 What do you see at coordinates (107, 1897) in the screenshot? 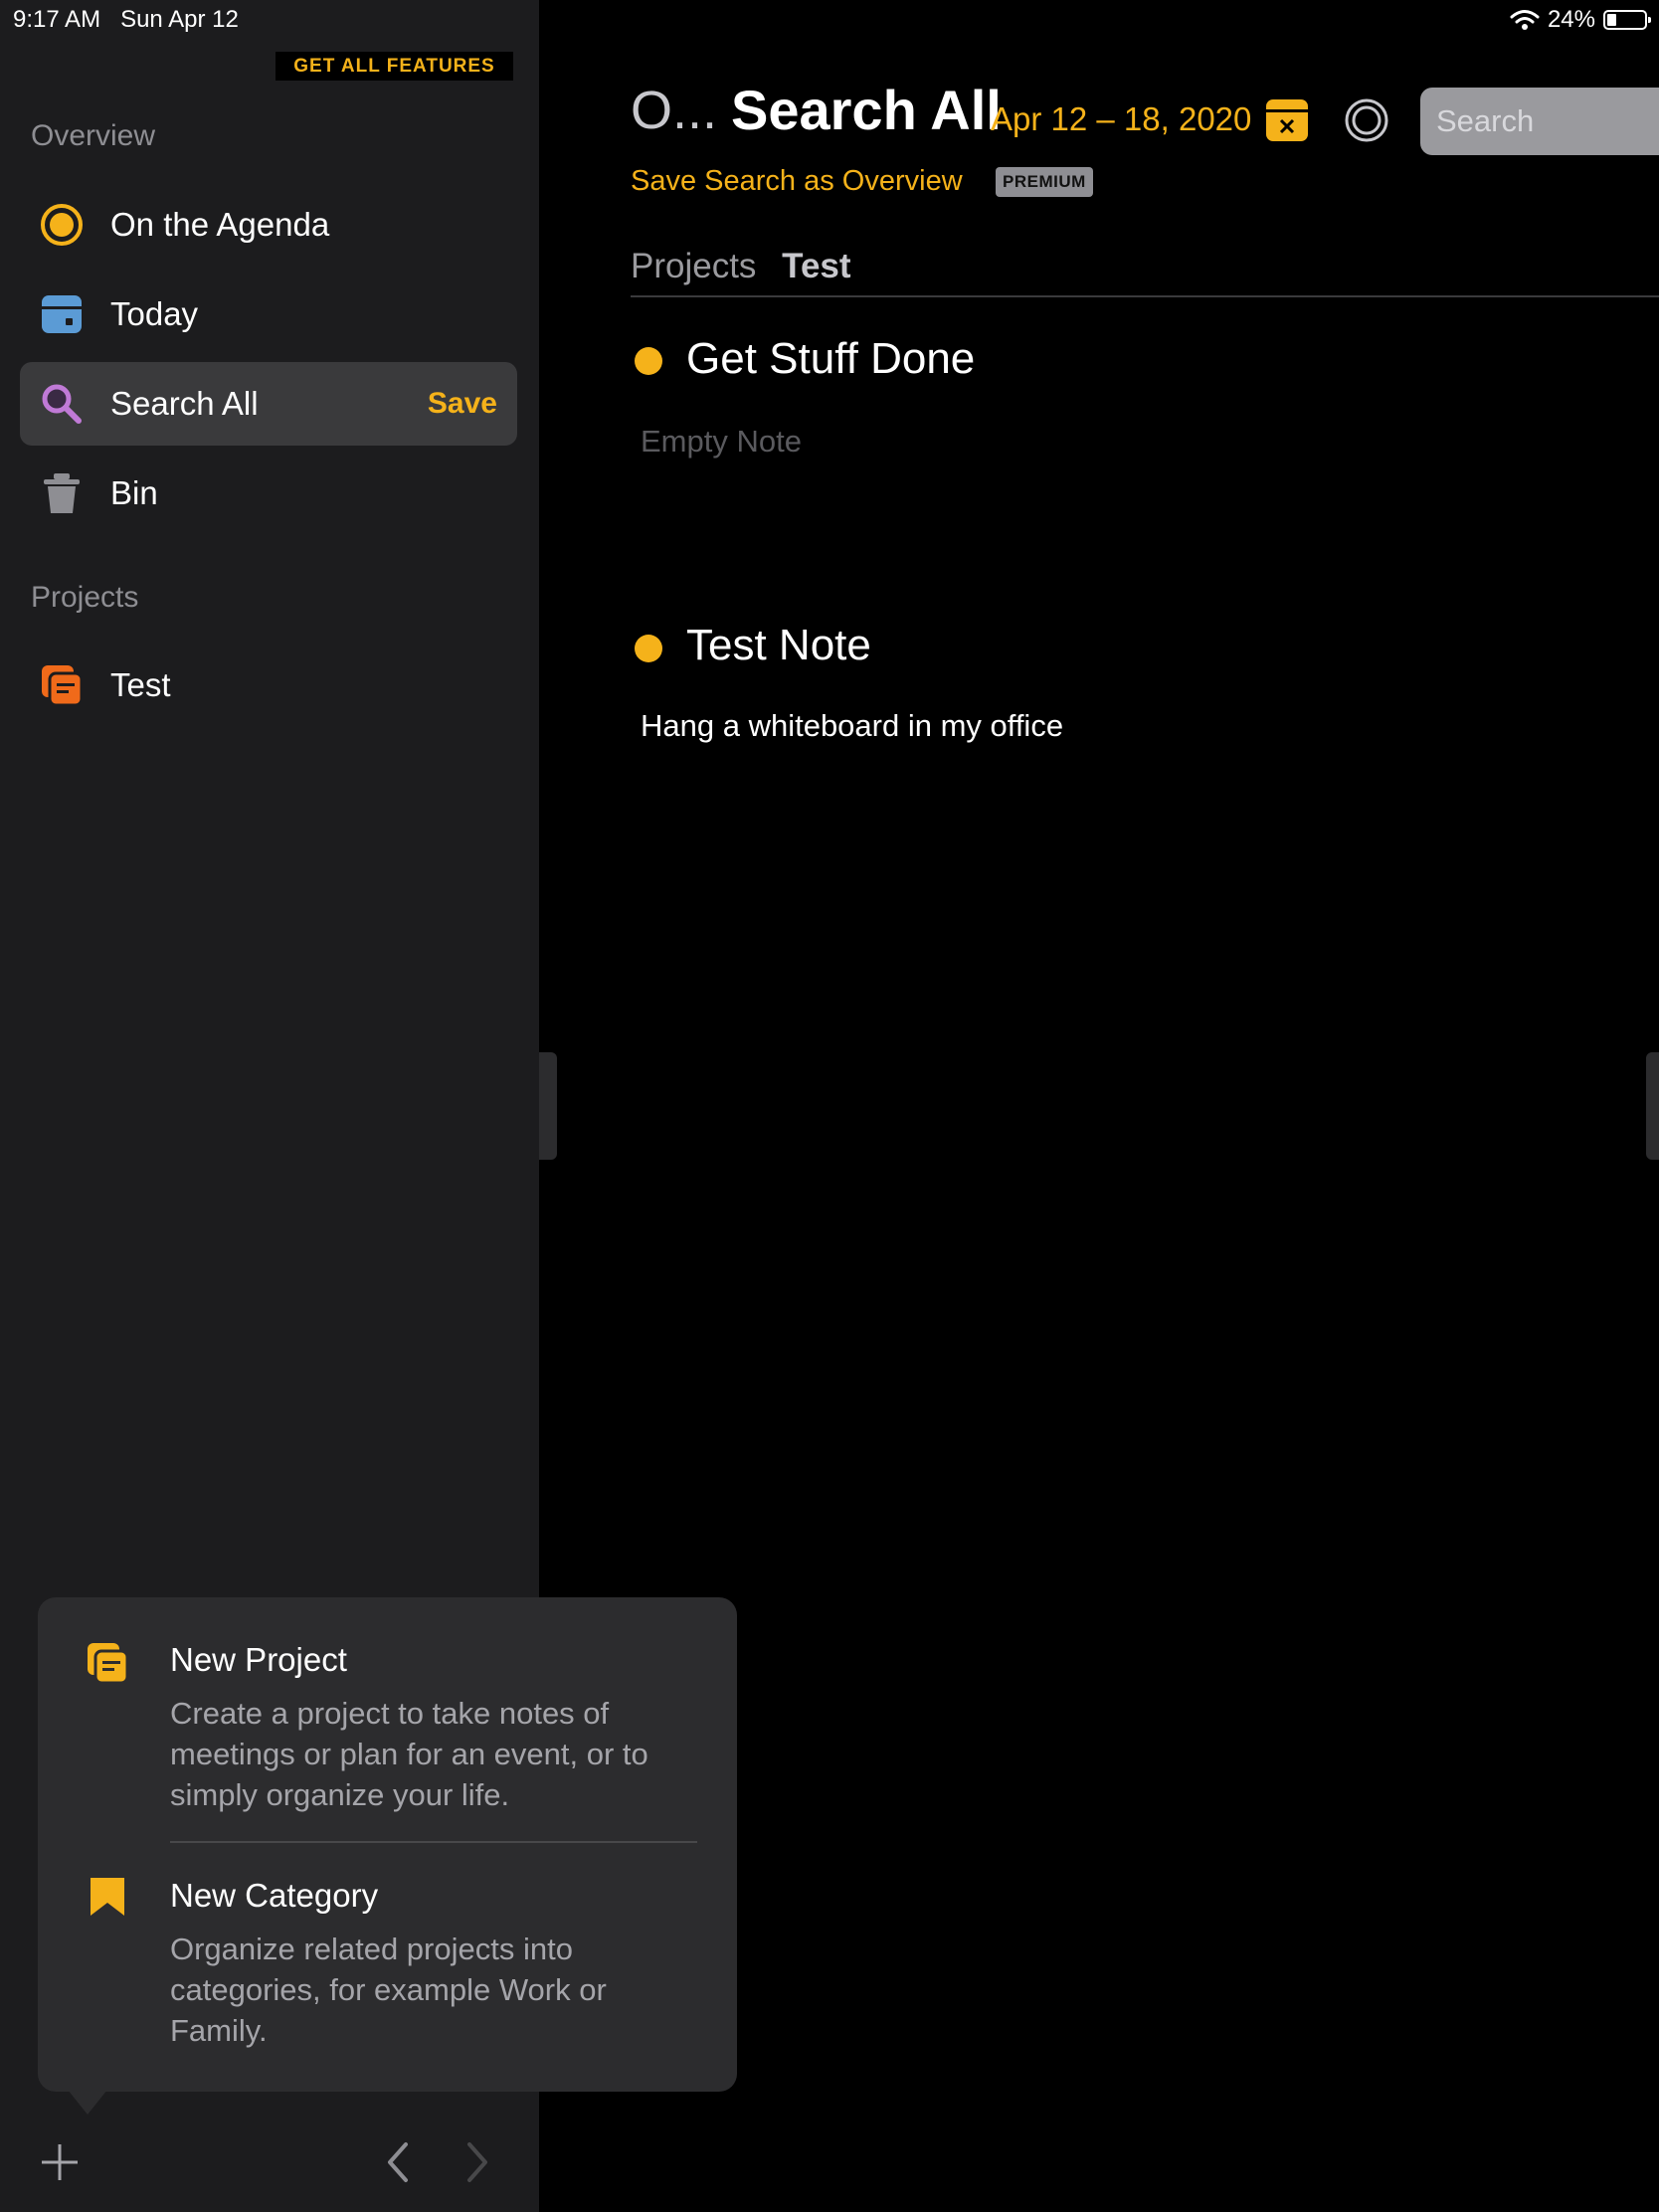
I see `bookmark-icon` at bounding box center [107, 1897].